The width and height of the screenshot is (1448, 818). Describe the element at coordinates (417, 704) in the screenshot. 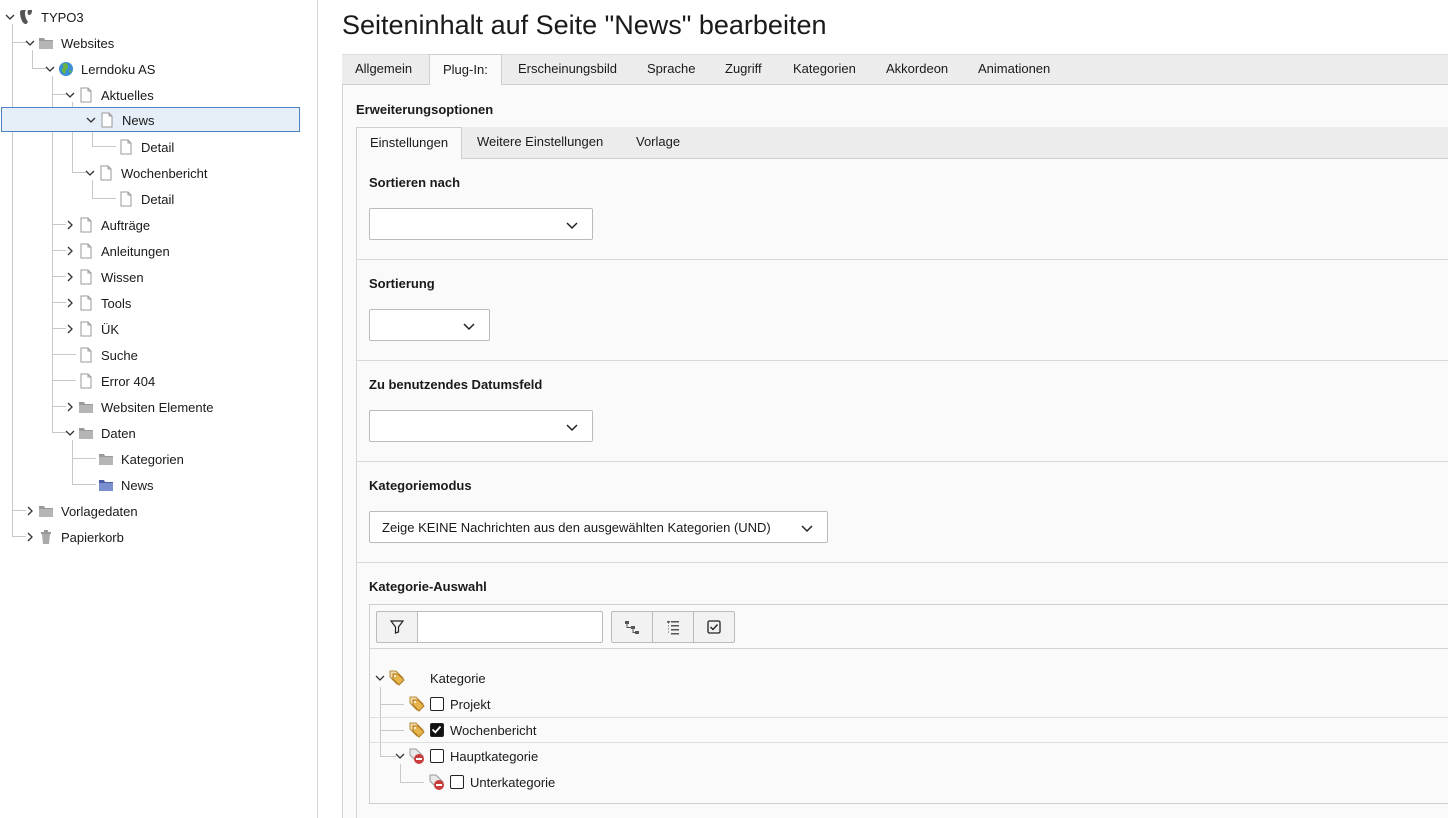

I see `category-icon` at that location.